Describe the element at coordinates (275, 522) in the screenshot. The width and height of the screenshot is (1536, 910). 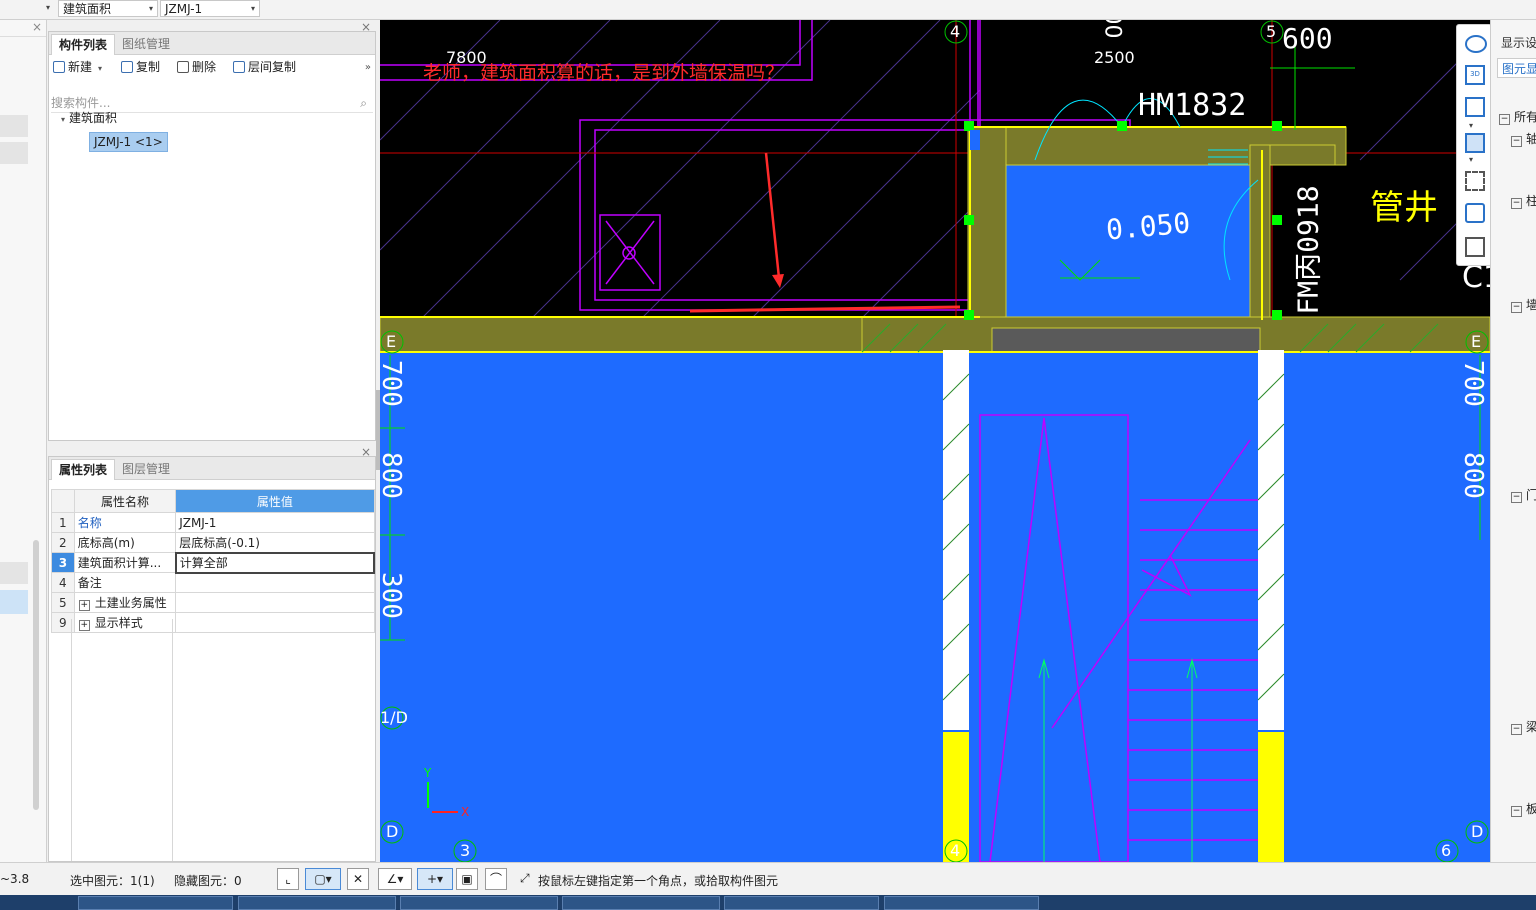
I see `row-value: JZMJ-1` at that location.